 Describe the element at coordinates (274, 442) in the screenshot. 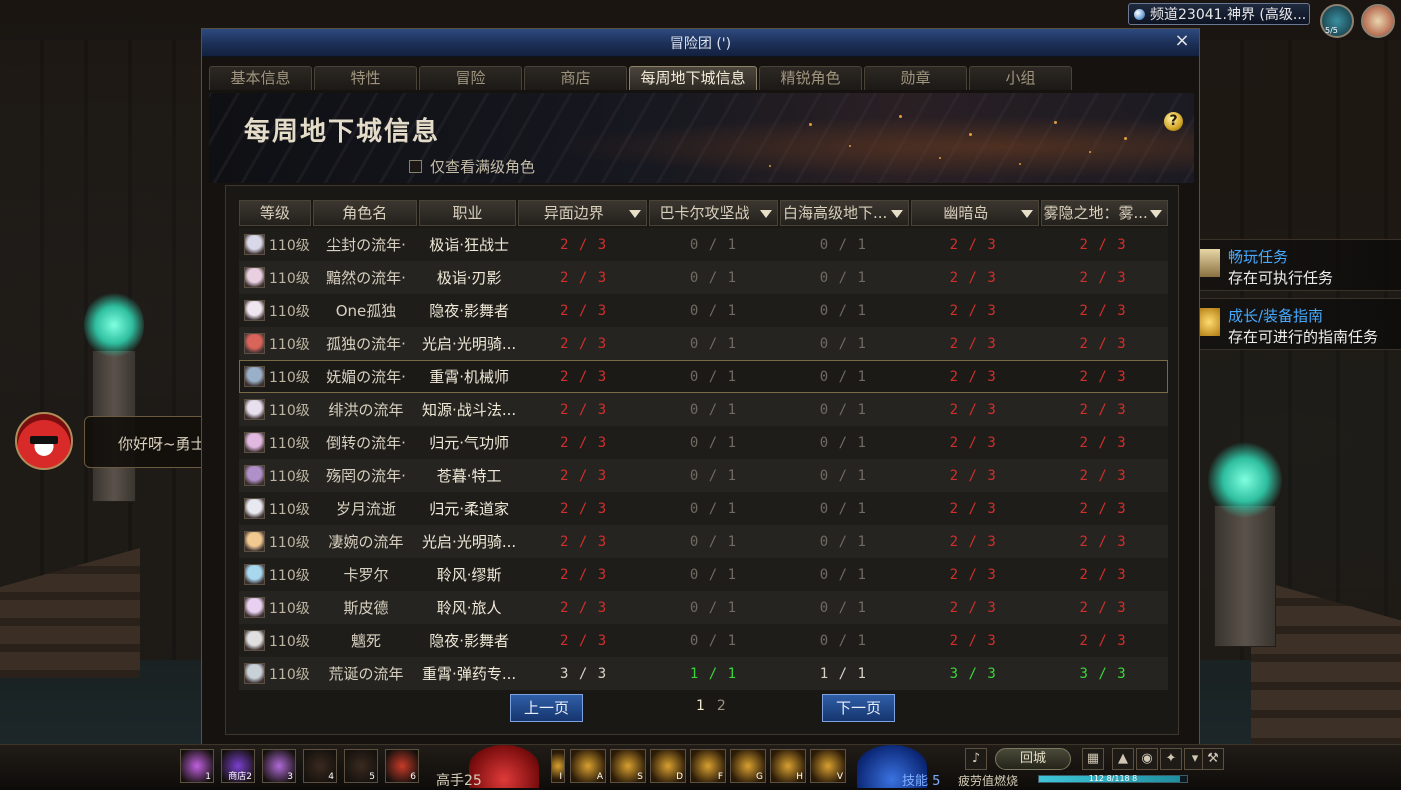

I see `level-cell: 110级` at that location.